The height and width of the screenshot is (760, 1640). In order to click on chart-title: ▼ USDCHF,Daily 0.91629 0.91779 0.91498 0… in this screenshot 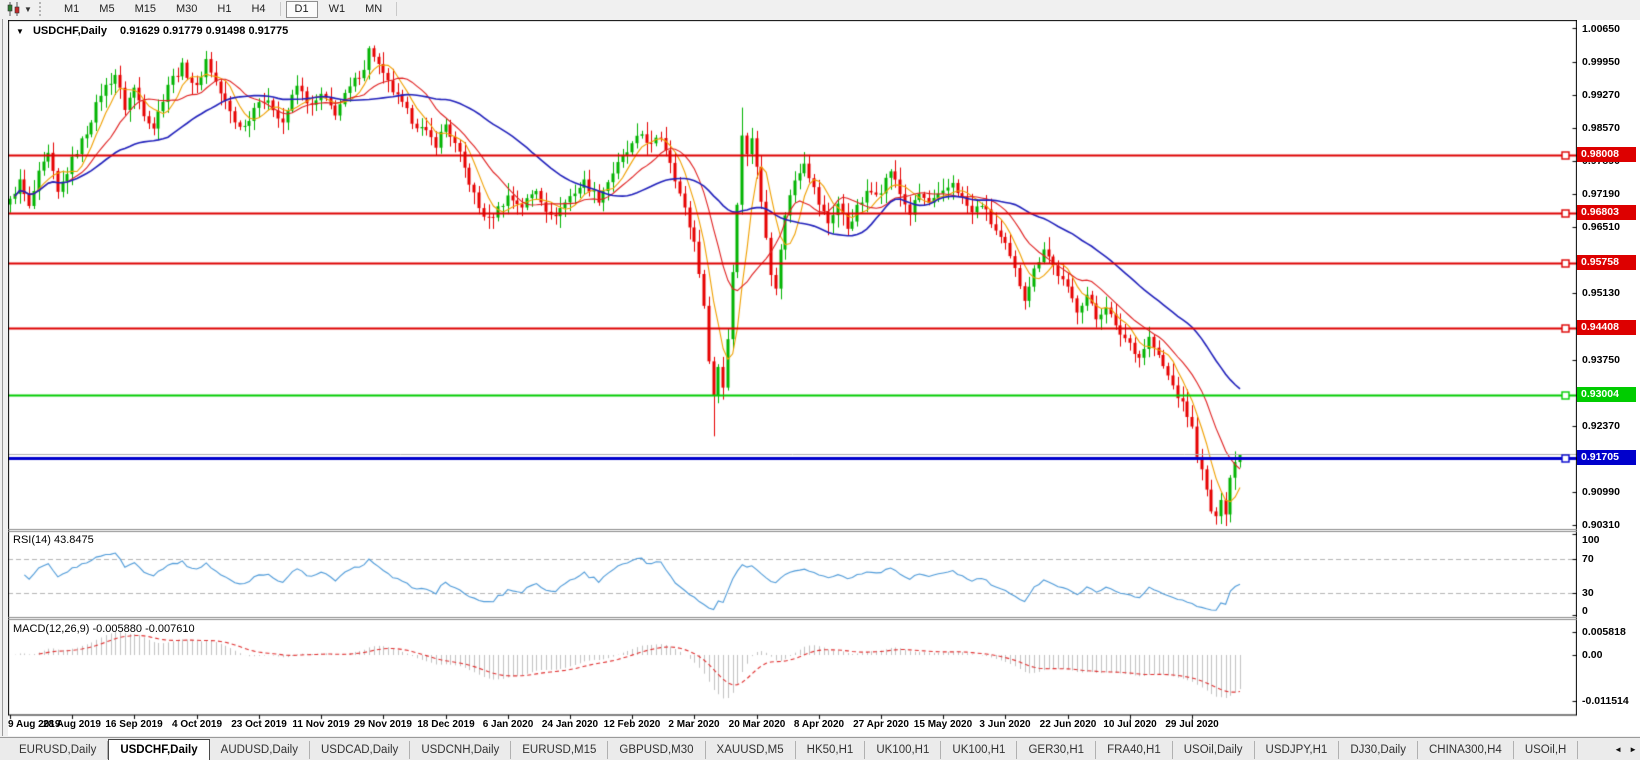, I will do `click(152, 31)`.